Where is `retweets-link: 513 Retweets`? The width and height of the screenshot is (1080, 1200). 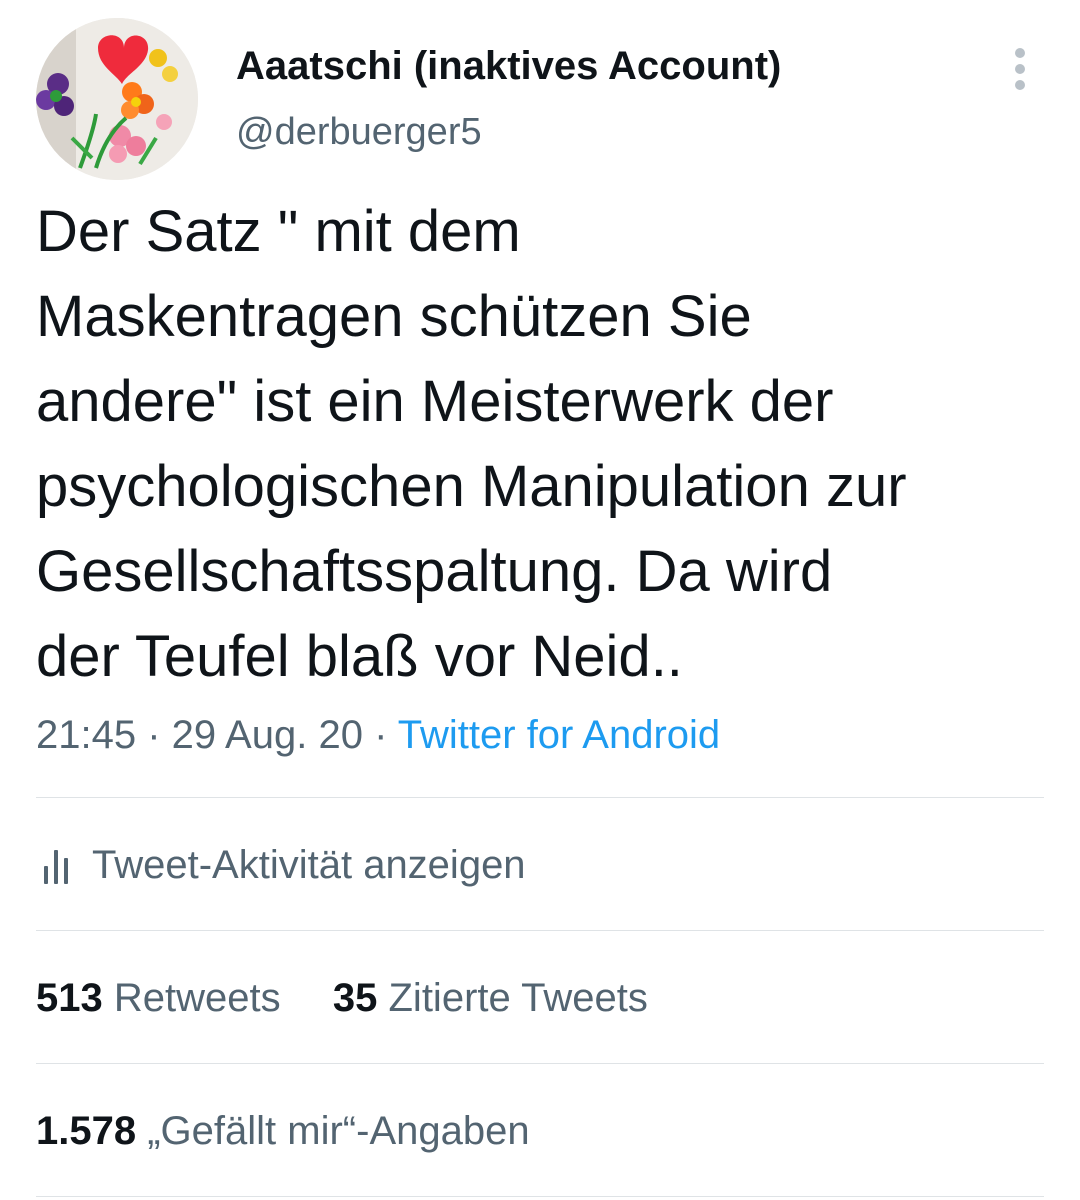
retweets-link: 513 Retweets is located at coordinates (158, 998).